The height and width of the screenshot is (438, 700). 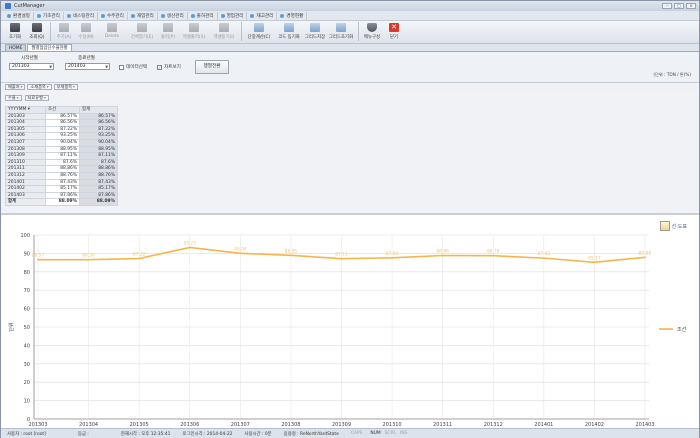 What do you see at coordinates (37, 27) in the screenshot?
I see `search-icon` at bounding box center [37, 27].